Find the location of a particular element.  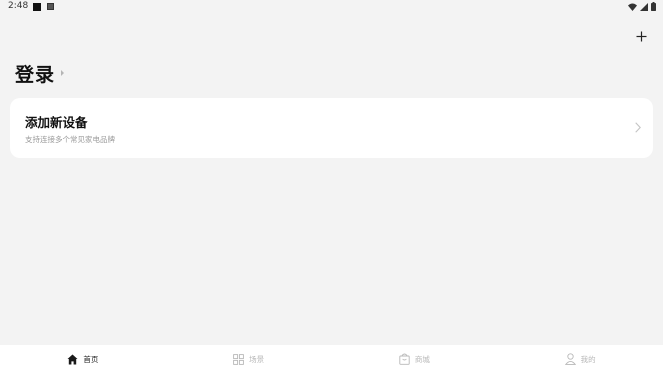

add-button is located at coordinates (641, 36).